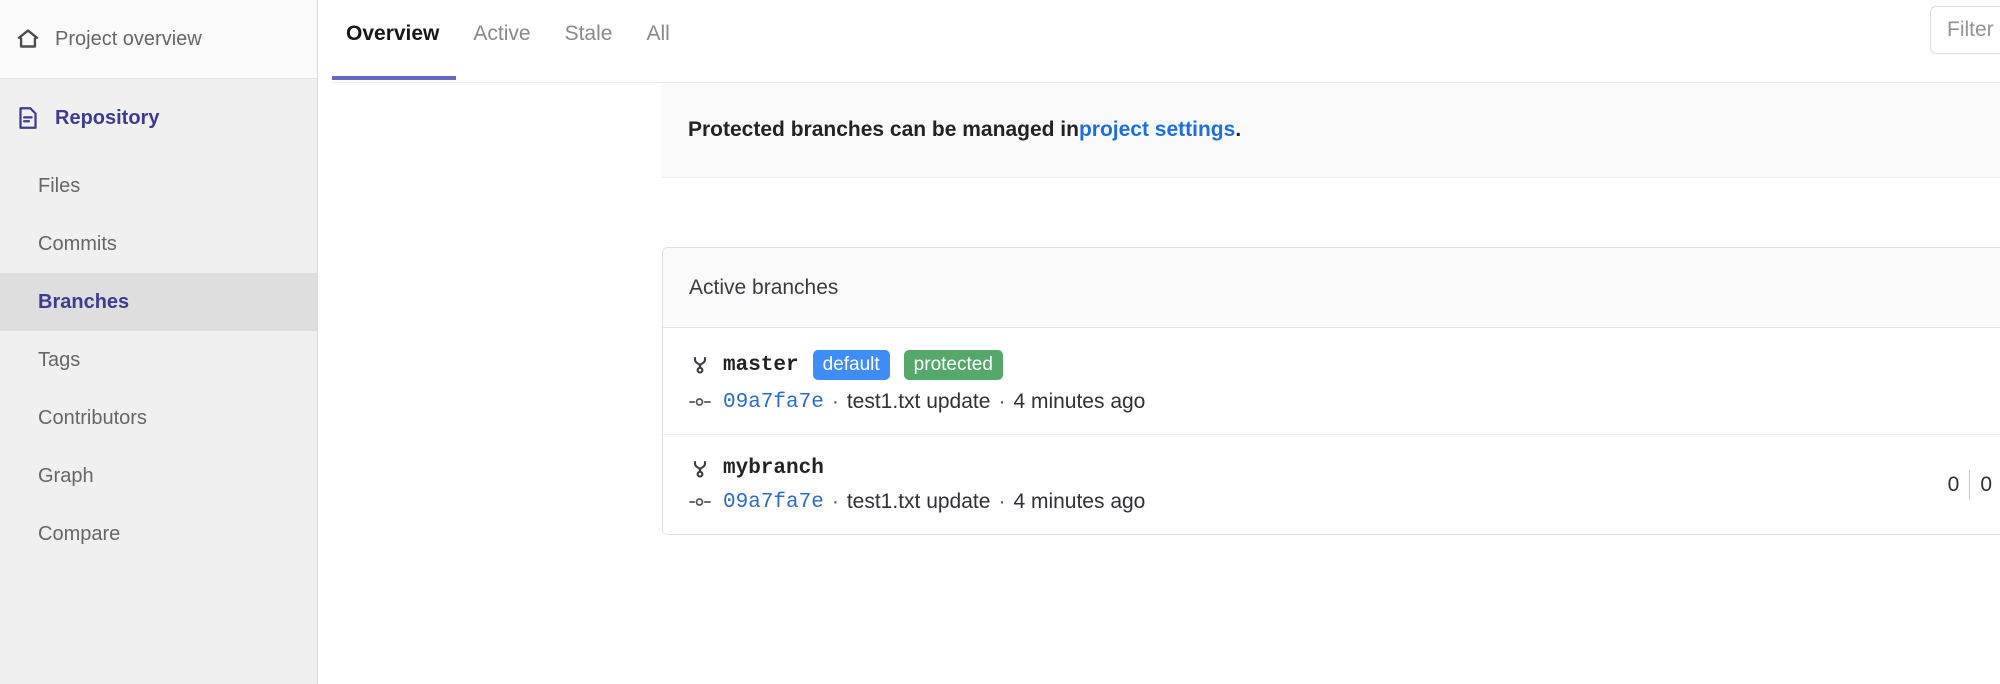 The height and width of the screenshot is (684, 2000). I want to click on sidebar-item-tags: Tags, so click(158, 360).